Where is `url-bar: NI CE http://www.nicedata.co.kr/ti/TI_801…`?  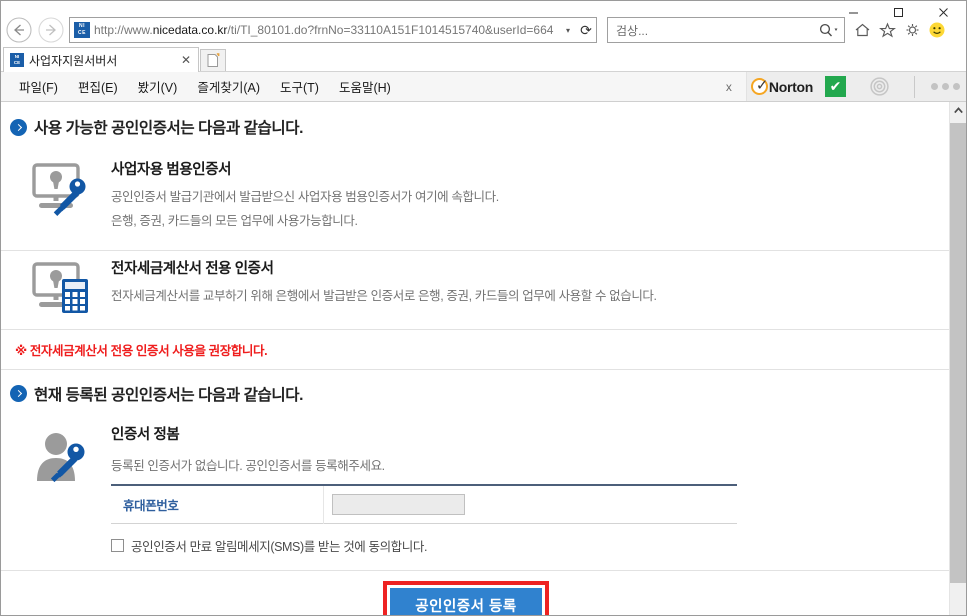
url-bar: NI CE http://www.nicedata.co.kr/ti/TI_801… is located at coordinates (333, 30).